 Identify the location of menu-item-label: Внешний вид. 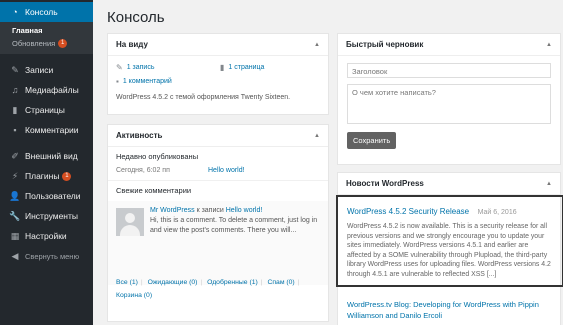
(51, 156).